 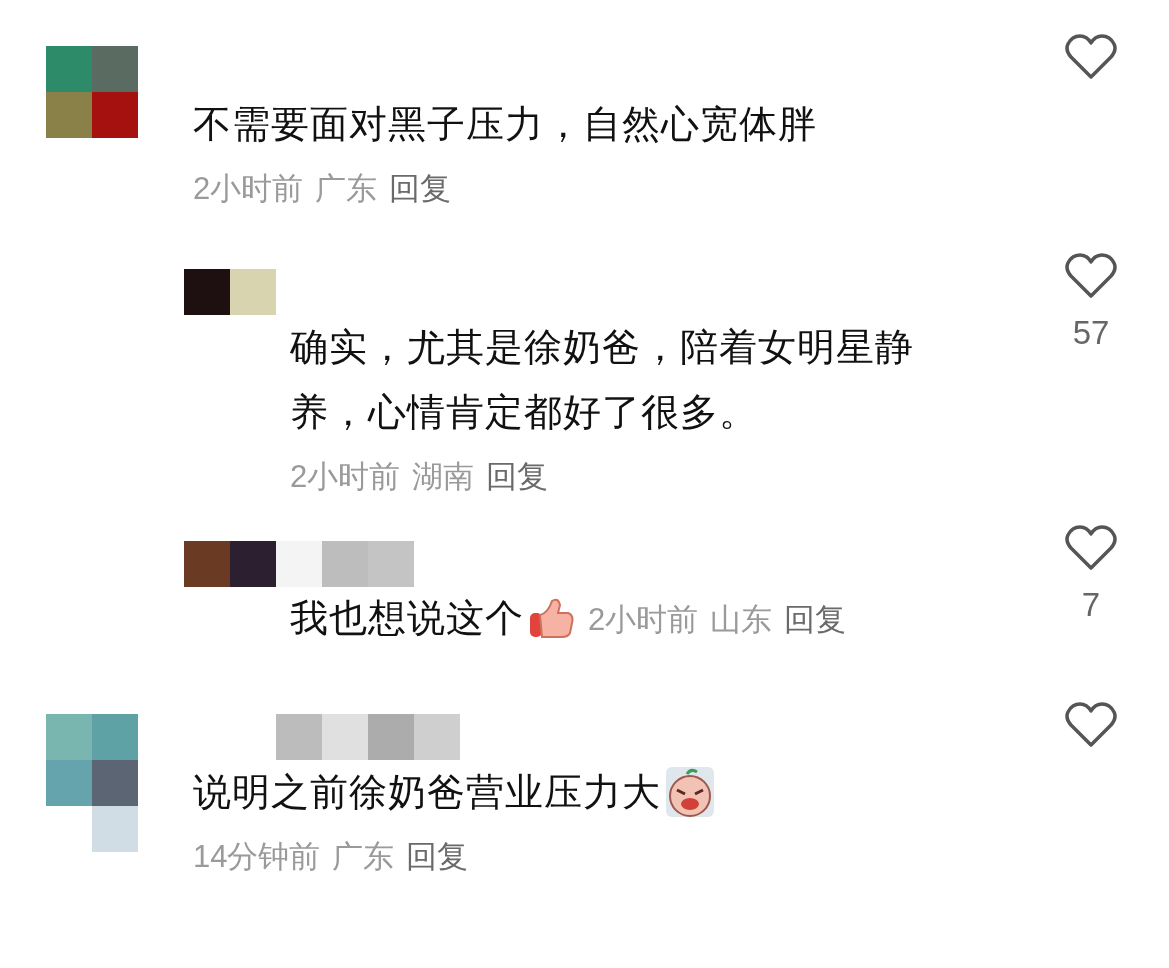 I want to click on time-text: 14分钟前, so click(x=257, y=856).